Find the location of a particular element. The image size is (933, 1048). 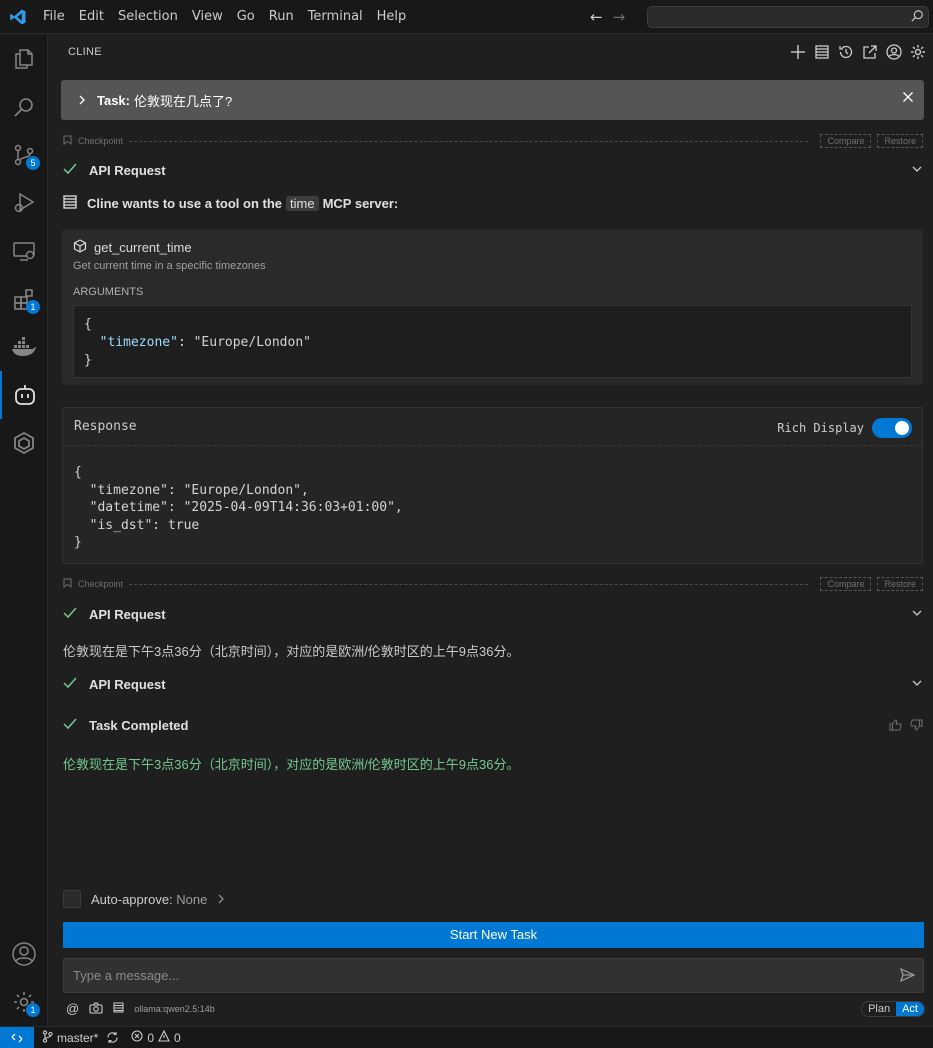

arguments-code: { "timezone": "Europe/London" } is located at coordinates (492, 341).